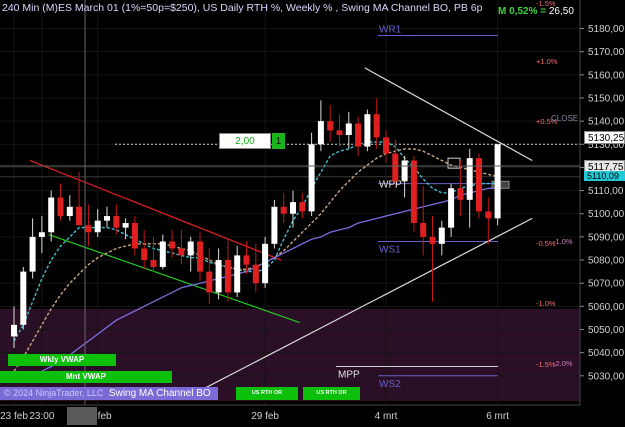 The width and height of the screenshot is (625, 427). What do you see at coordinates (159, 393) in the screenshot?
I see `swing-ma-label: Swing MA Channel BO` at bounding box center [159, 393].